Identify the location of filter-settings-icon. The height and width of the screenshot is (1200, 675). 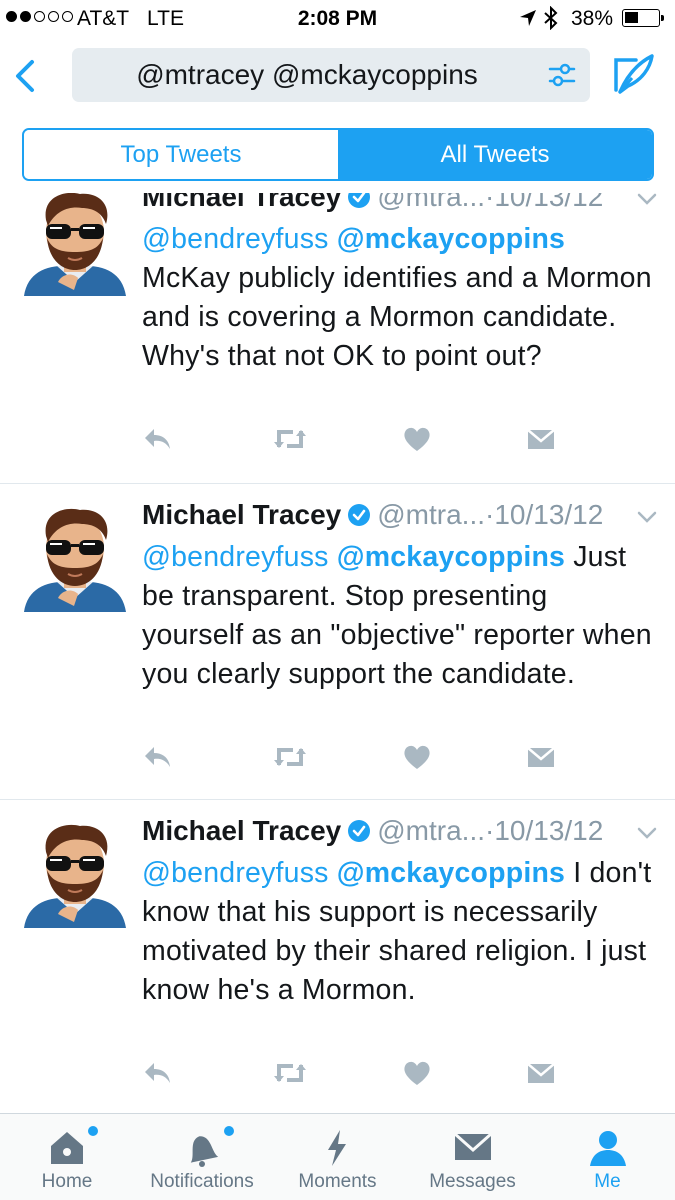
(562, 75).